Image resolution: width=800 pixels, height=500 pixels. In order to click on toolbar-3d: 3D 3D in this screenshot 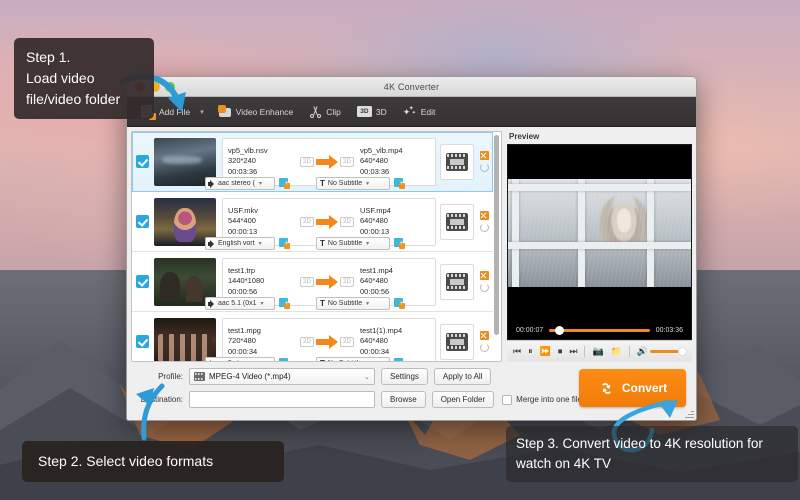, I will do `click(372, 112)`.